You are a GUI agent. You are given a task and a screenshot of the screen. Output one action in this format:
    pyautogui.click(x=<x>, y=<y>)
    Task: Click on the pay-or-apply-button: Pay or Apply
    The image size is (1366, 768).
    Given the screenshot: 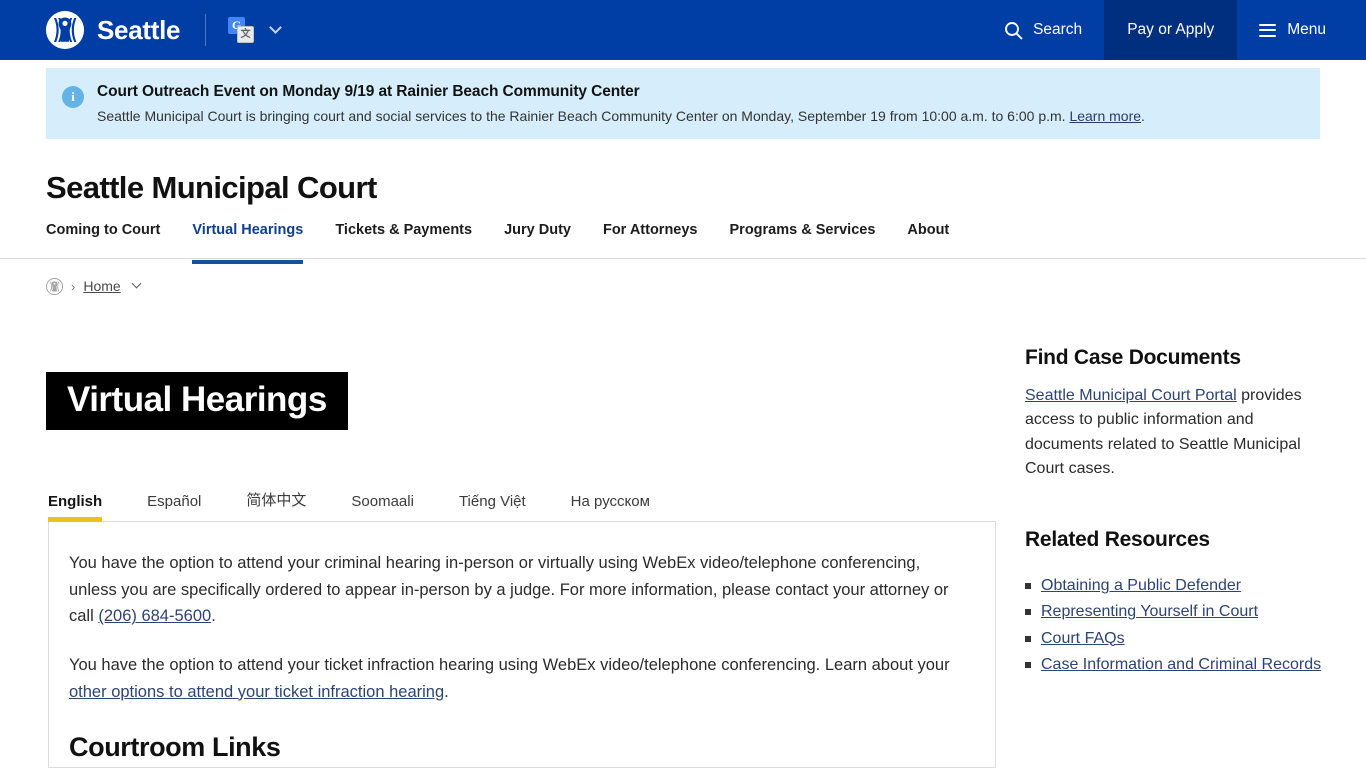 What is the action you would take?
    pyautogui.click(x=1171, y=30)
    